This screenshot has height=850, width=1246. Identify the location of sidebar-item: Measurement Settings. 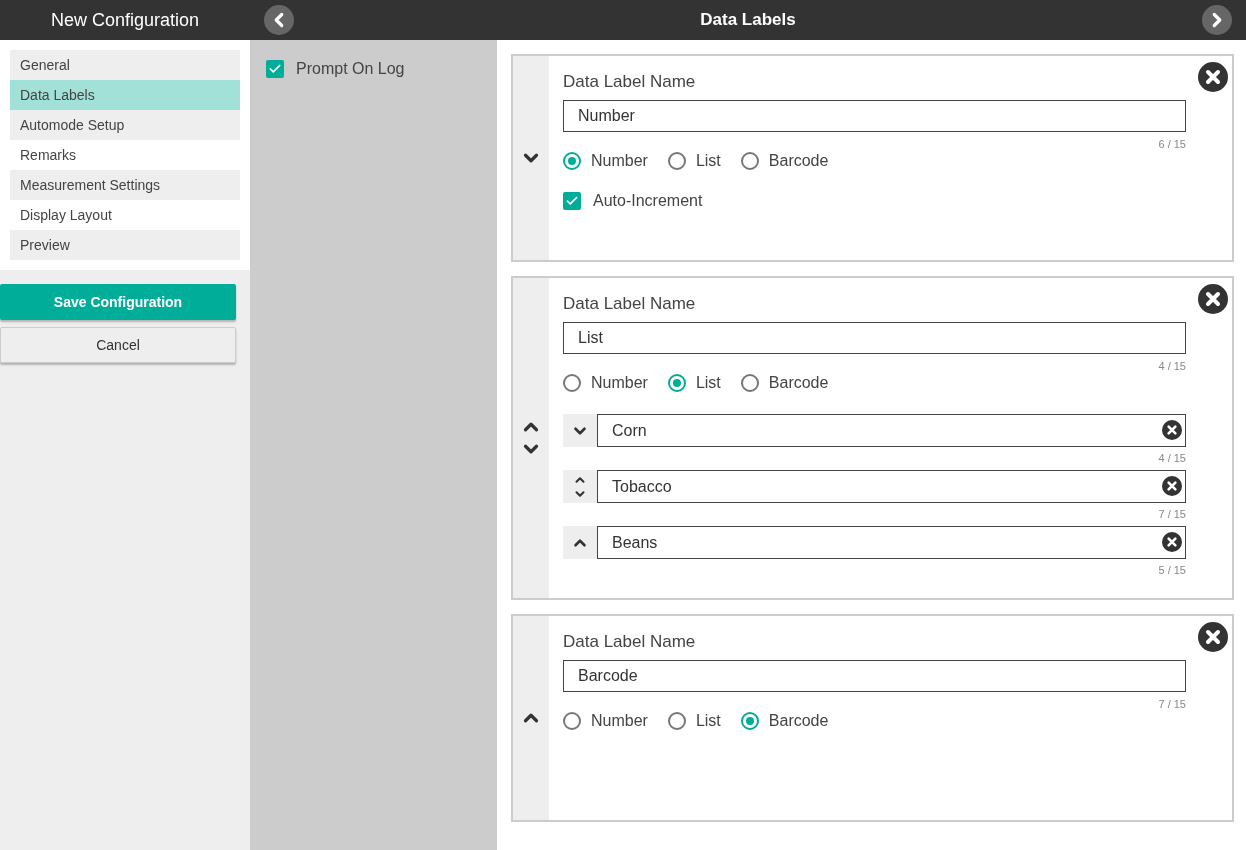
(125, 185).